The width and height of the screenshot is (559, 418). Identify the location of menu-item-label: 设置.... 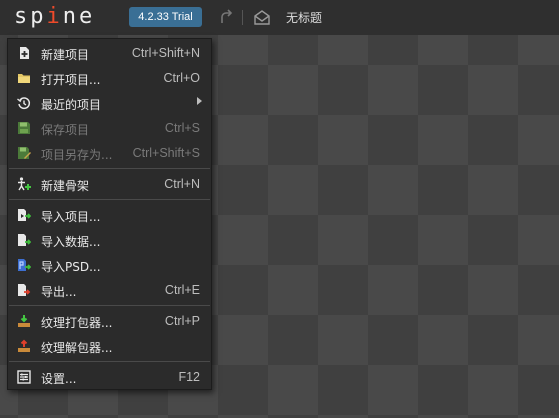
(59, 379).